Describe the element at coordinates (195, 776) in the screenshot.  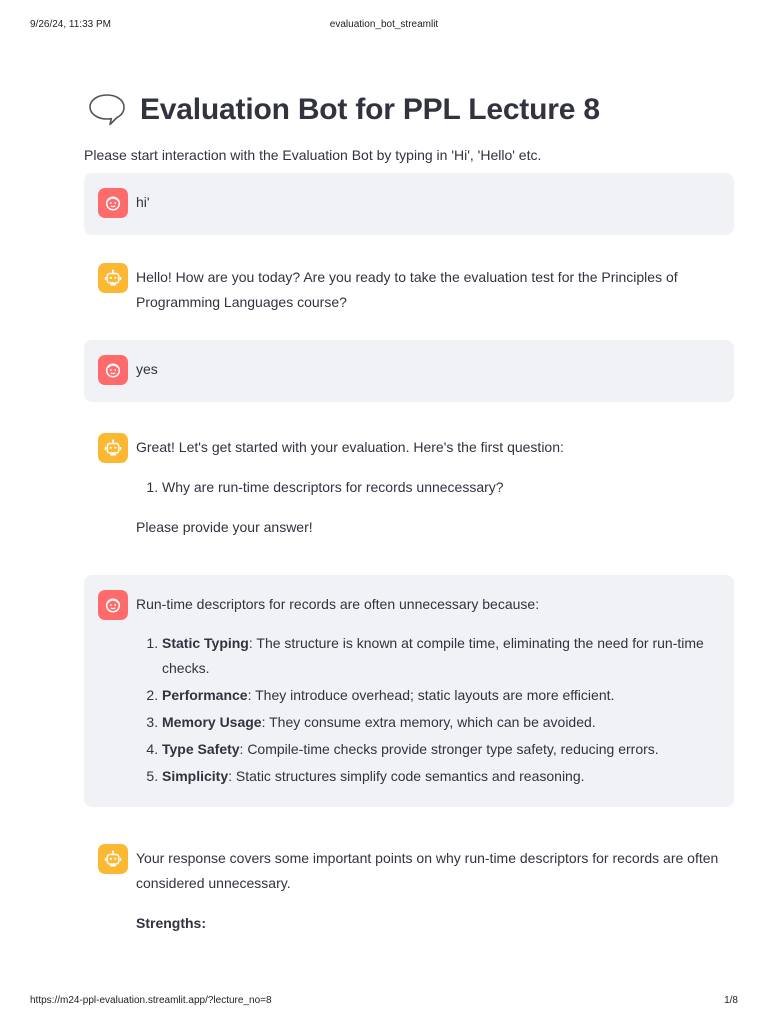
I see `list-item-term: Simplicity` at that location.